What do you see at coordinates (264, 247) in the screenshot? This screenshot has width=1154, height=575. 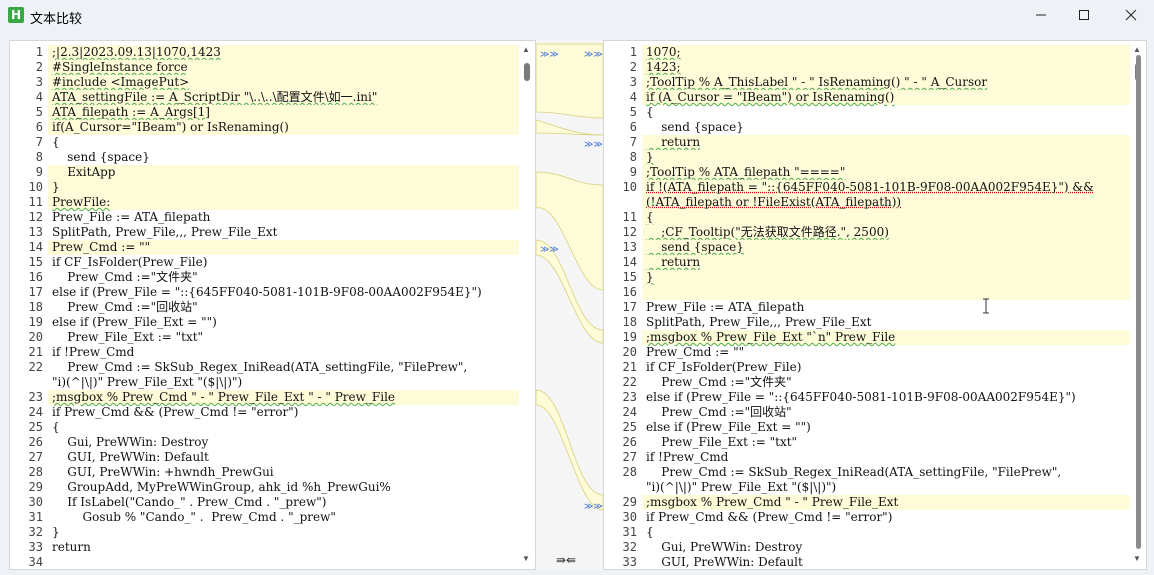 I see `left-code-line: 14 Prew_Cmd := ""` at bounding box center [264, 247].